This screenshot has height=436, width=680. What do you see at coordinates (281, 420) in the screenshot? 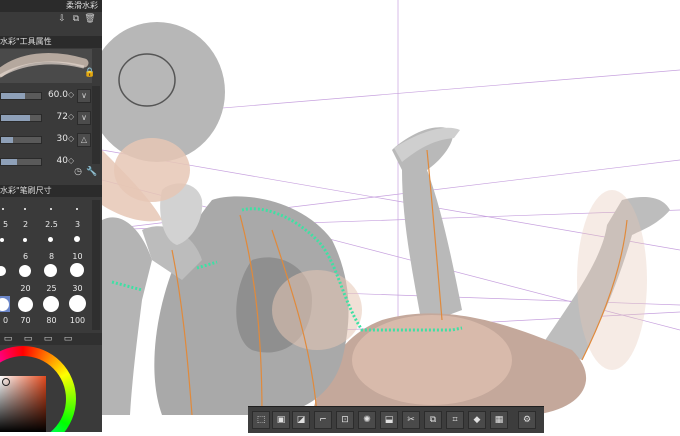
I see `selection-area-icon: ▣` at bounding box center [281, 420].